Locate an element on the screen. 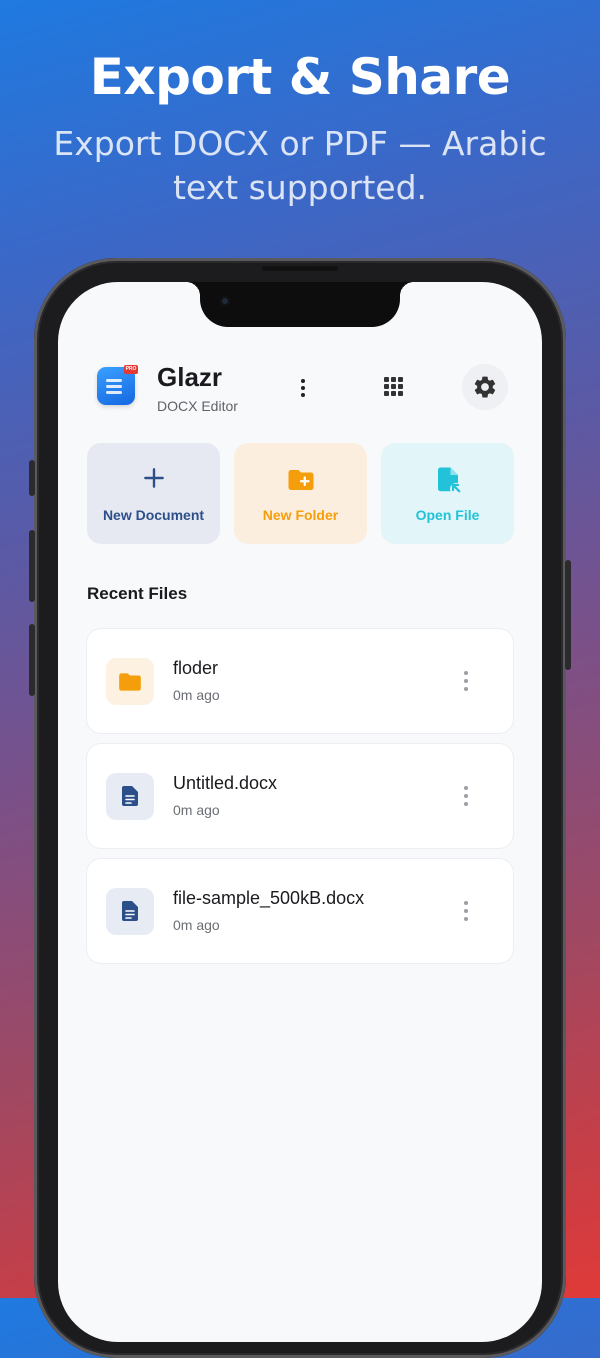 This screenshot has width=600, height=1358. file-name: file-sample_500kB.docx is located at coordinates (269, 898).